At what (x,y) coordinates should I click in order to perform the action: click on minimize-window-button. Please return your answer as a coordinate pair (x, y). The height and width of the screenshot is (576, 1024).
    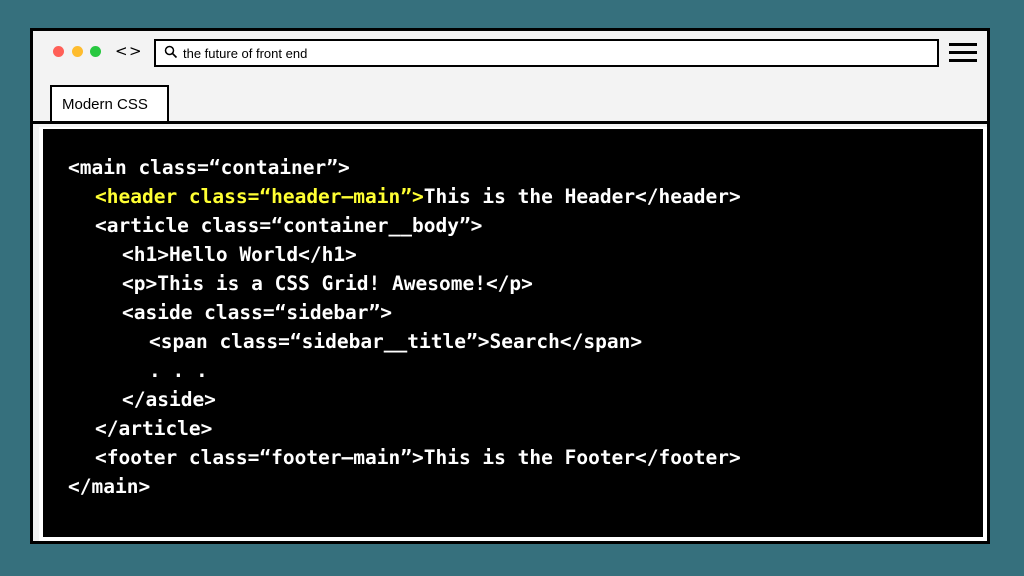
    Looking at the image, I should click on (77, 51).